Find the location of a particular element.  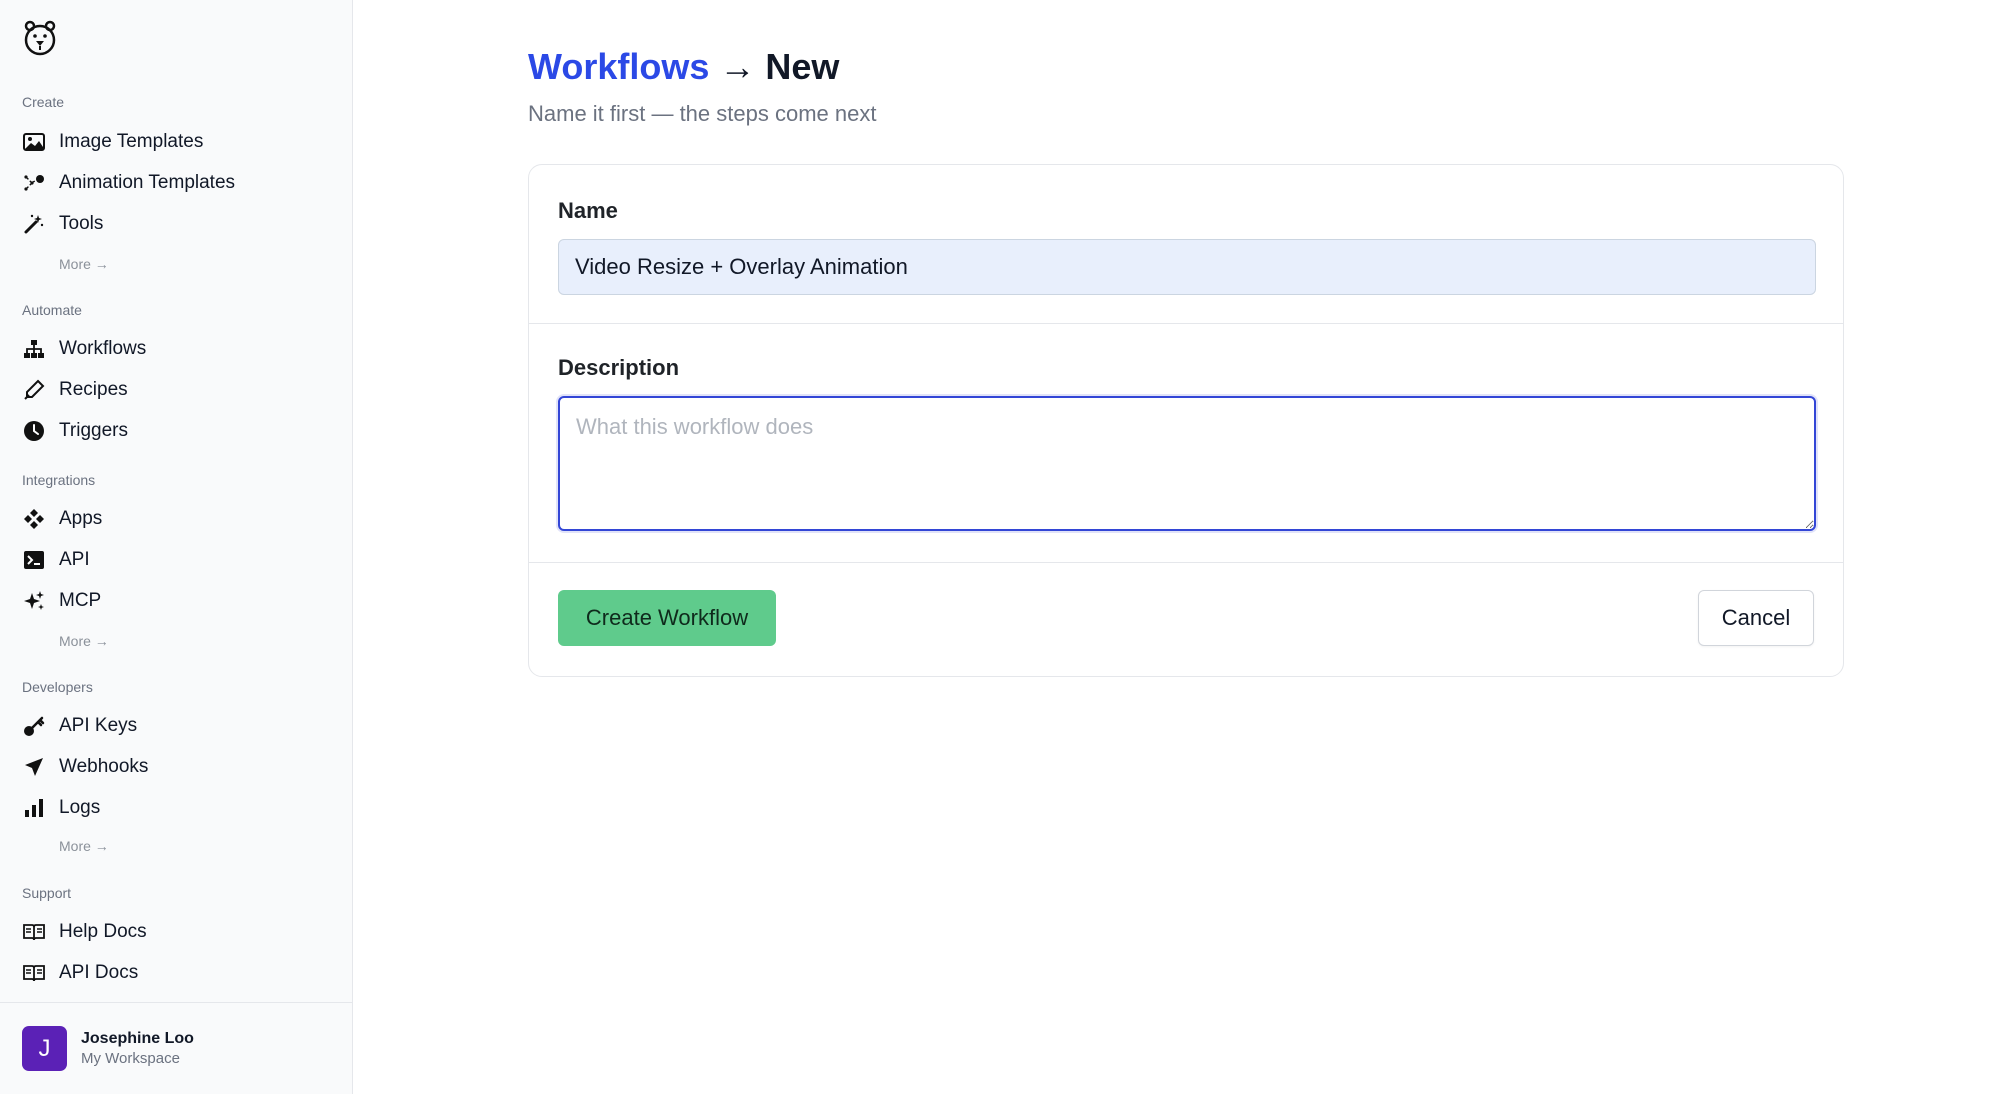

more-link-create: More → is located at coordinates (84, 264).